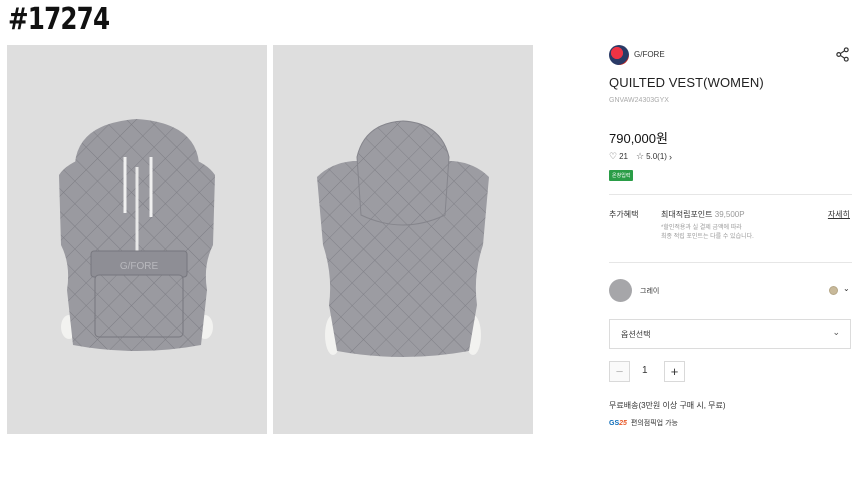 This screenshot has height=490, width=860. Describe the element at coordinates (636, 334) in the screenshot. I see `option-select-label: 옵션선택` at that location.